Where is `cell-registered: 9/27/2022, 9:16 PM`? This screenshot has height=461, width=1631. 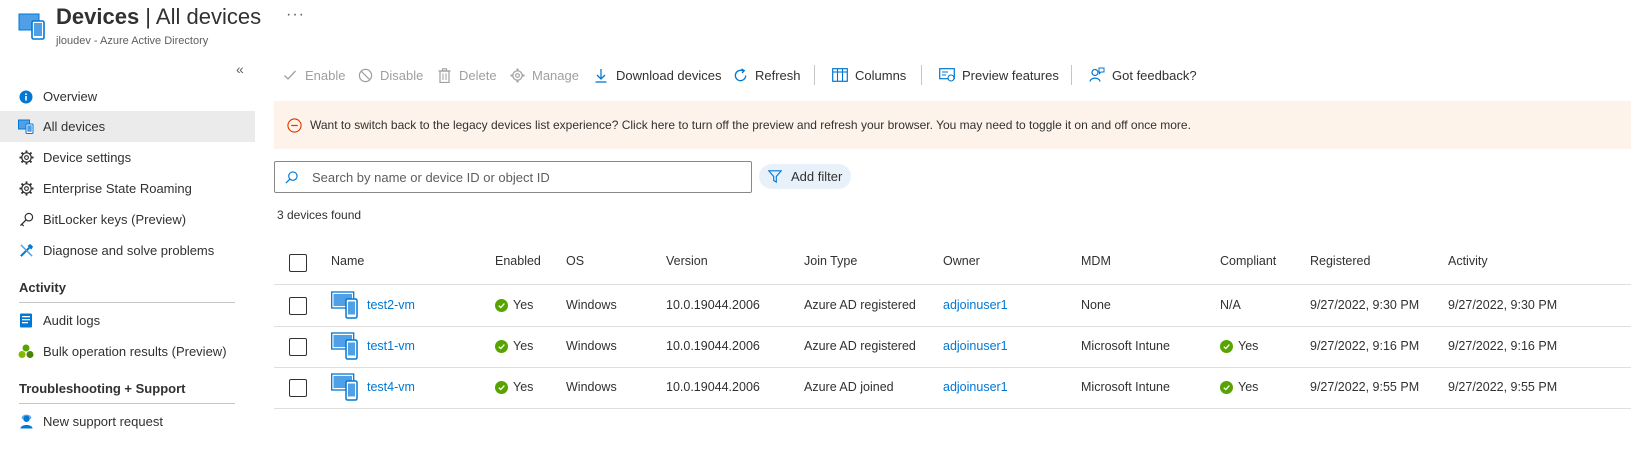 cell-registered: 9/27/2022, 9:16 PM is located at coordinates (1365, 346).